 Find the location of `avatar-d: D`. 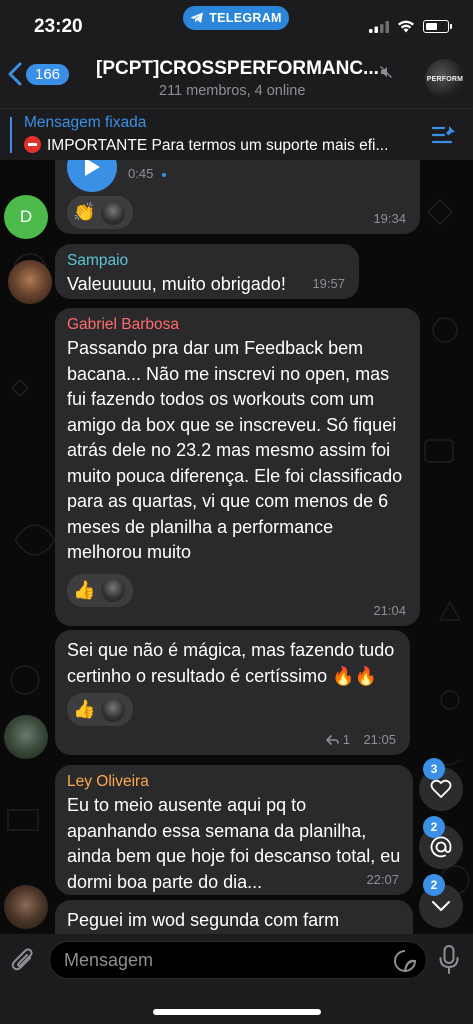

avatar-d: D is located at coordinates (26, 217).